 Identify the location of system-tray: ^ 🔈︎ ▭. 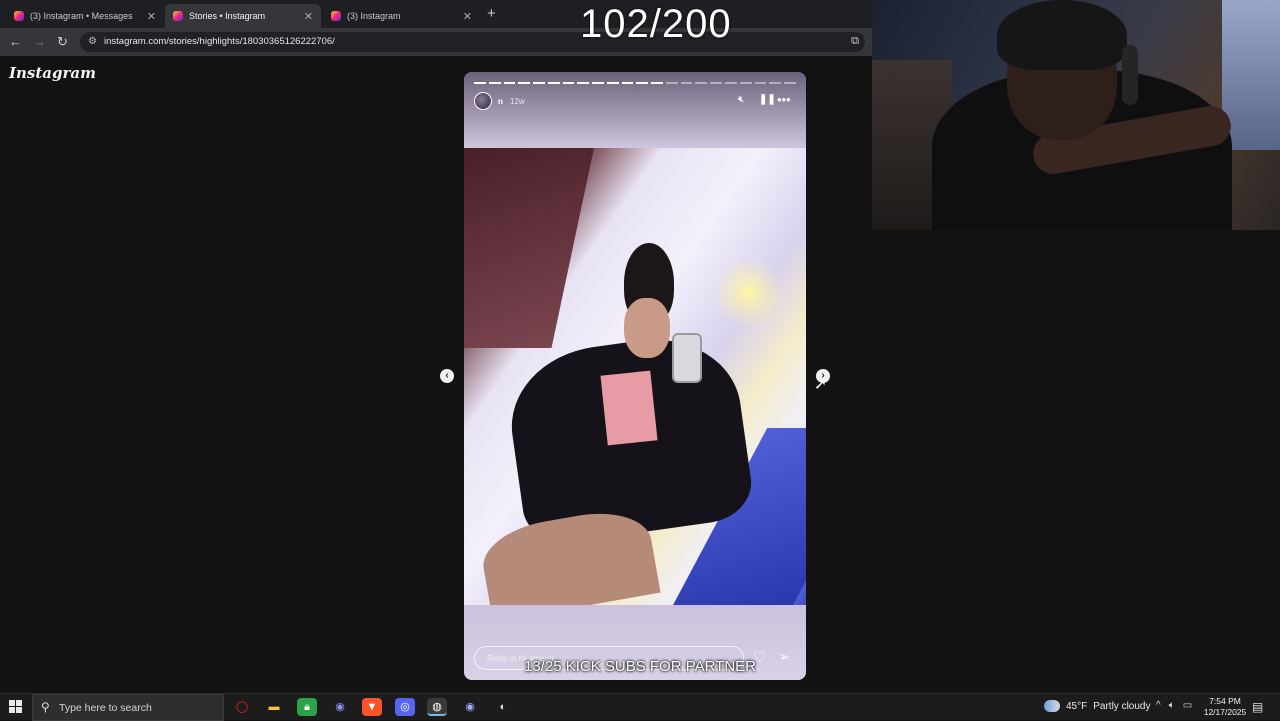
(1174, 705).